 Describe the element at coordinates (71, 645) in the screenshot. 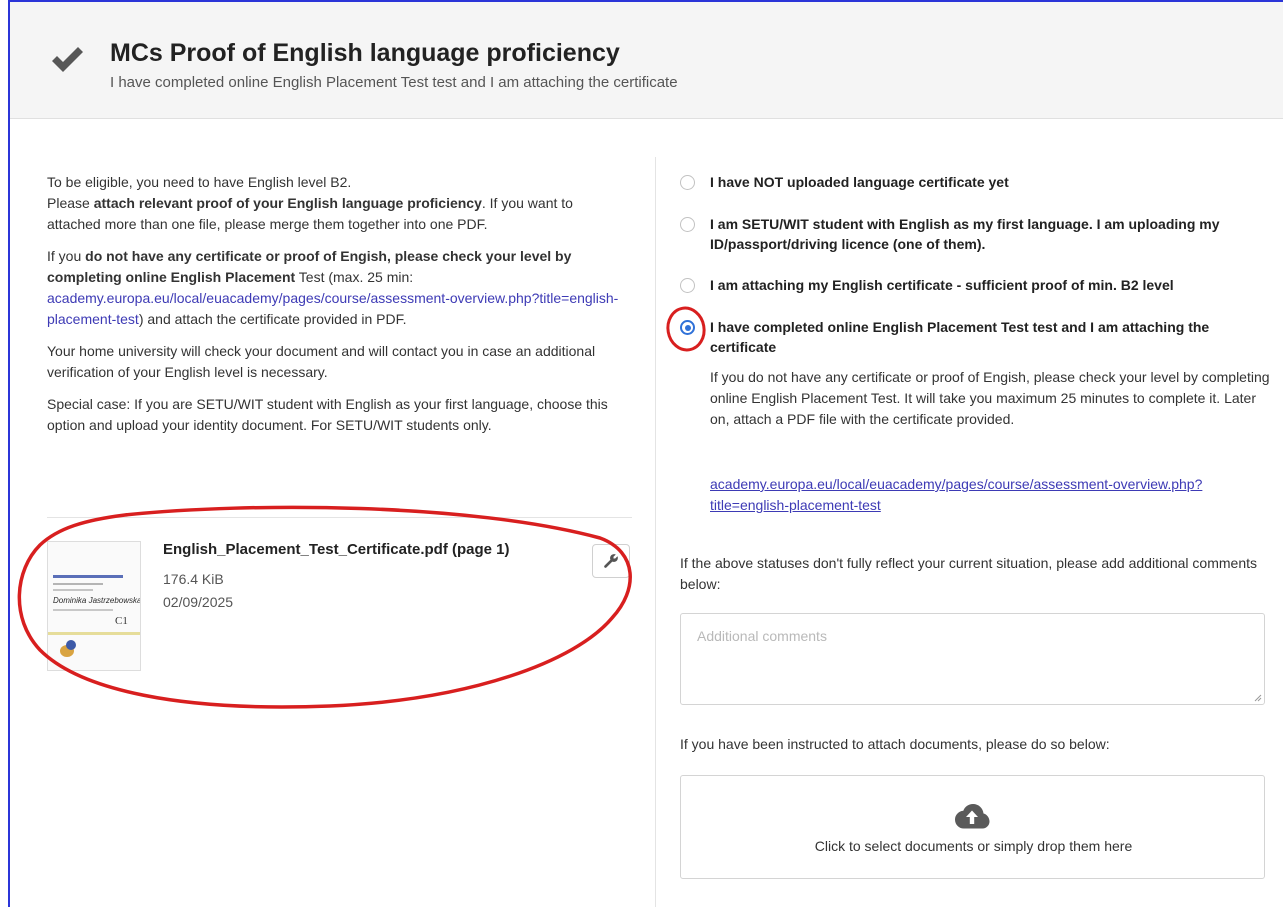

I see `thumb-seal` at that location.